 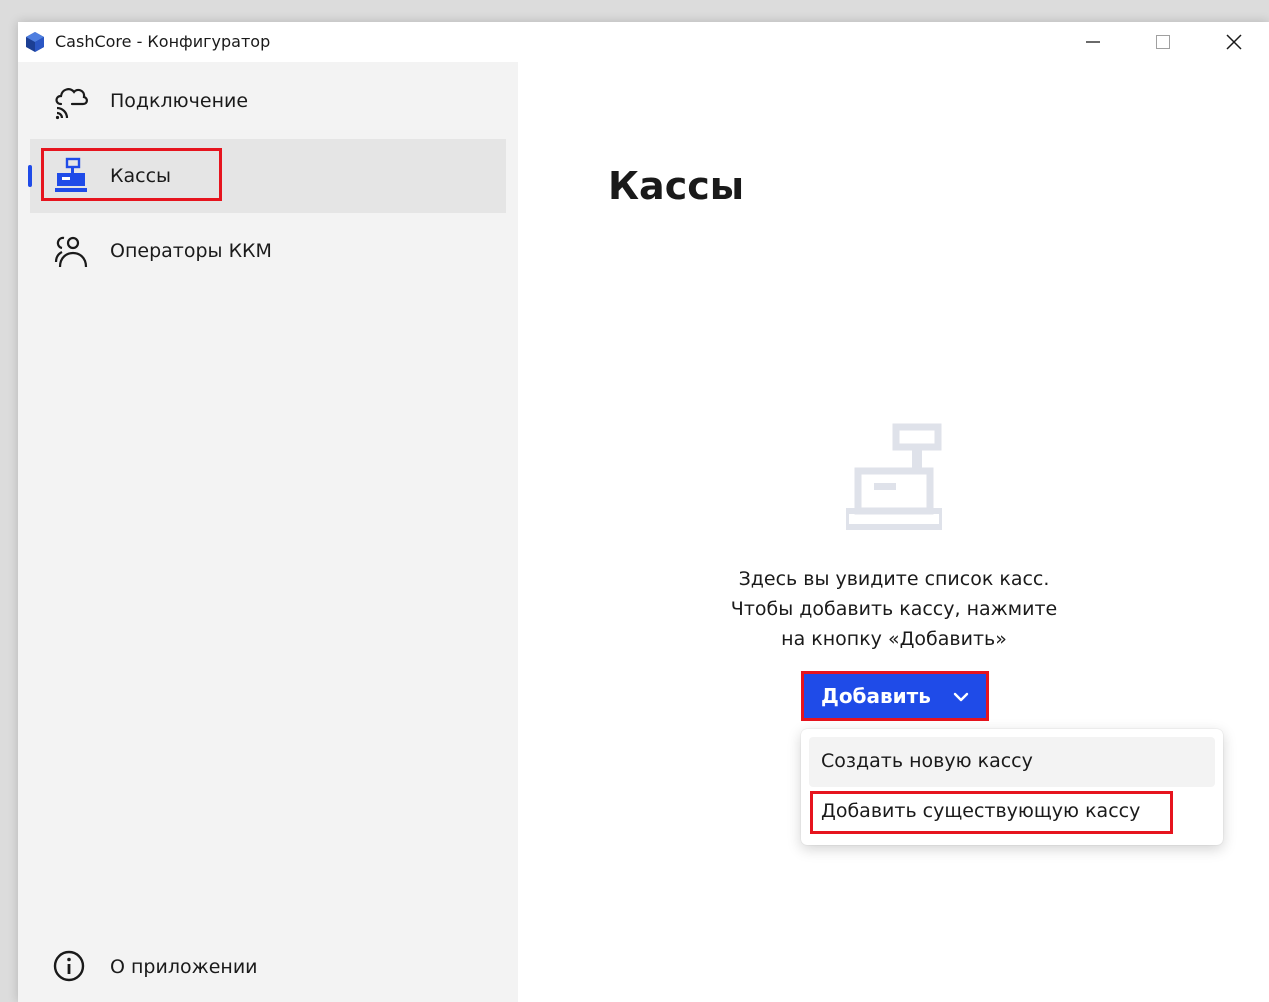 I want to click on sidebar-item-label: Операторы ККМ, so click(x=191, y=251).